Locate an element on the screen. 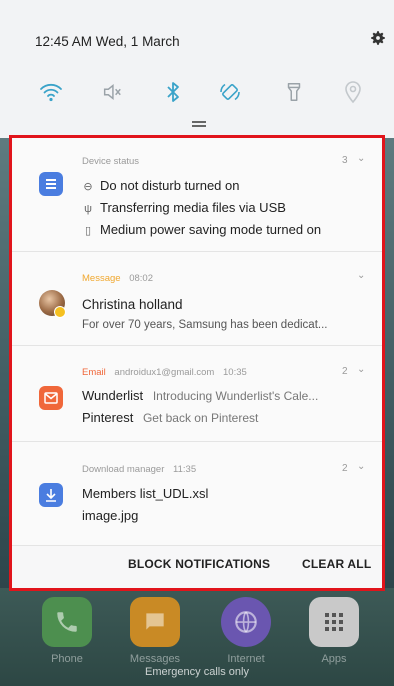 The image size is (394, 686). device-status-line: ⊖ Do not disturb turned on is located at coordinates (160, 185).